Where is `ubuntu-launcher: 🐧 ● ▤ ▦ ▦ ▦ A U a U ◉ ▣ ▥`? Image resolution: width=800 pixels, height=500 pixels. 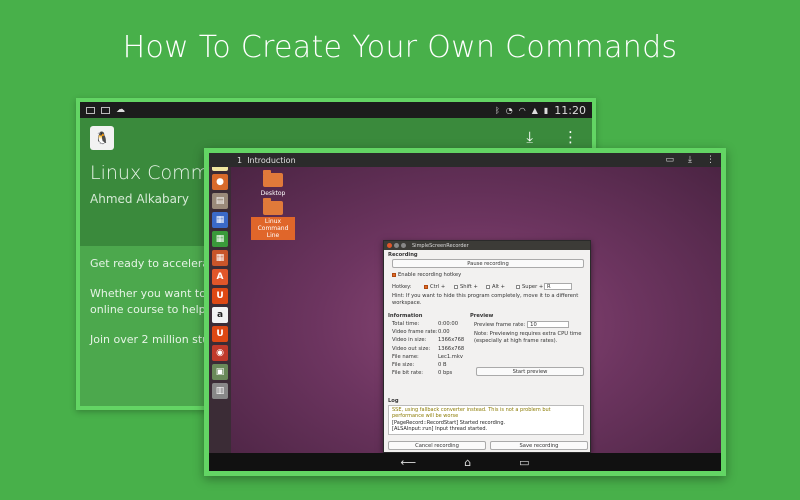
ubuntu-launcher: 🐧 ● ▤ ▦ ▦ ▦ A U a U ◉ ▣ ▥ is located at coordinates (220, 303).